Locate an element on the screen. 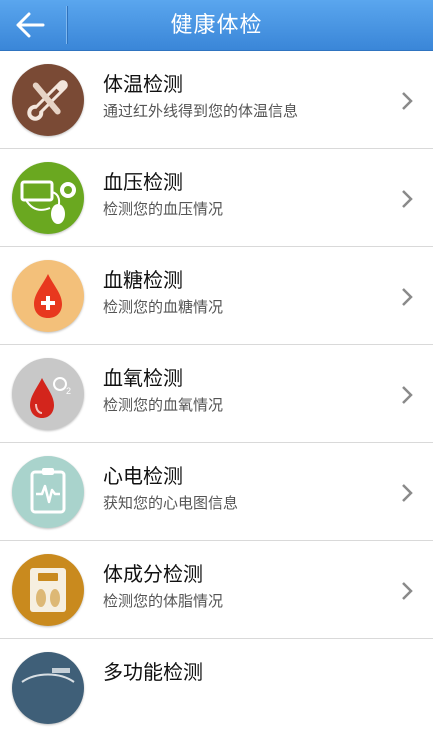 The image size is (433, 736). page-title: 健康体检 is located at coordinates (216, 25).